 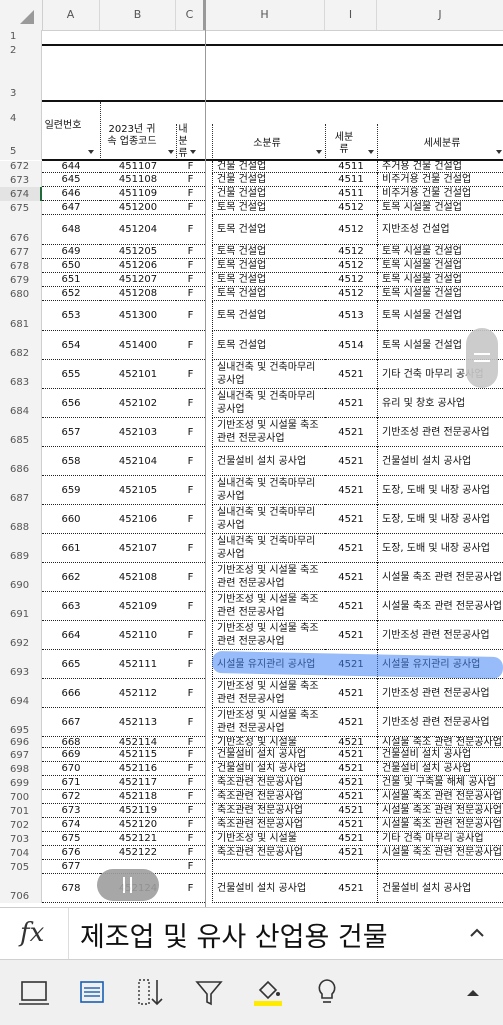 I want to click on row-header: 696, so click(x=21, y=742).